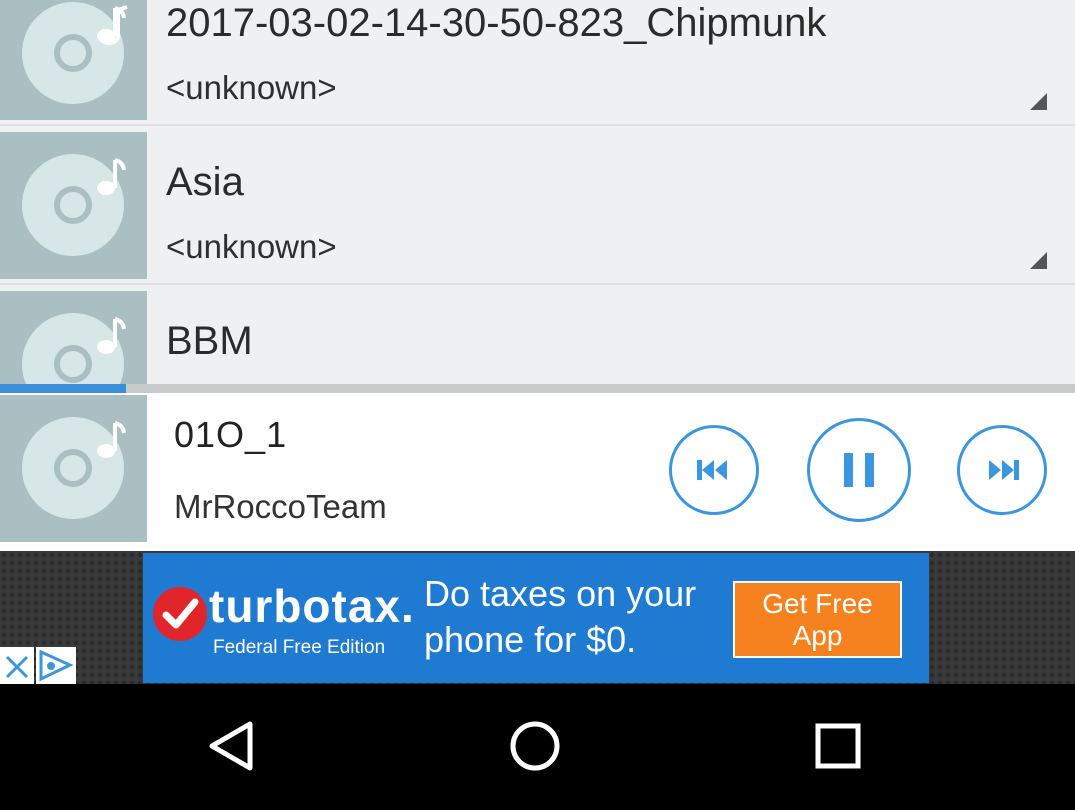 This screenshot has width=1075, height=810. I want to click on next-button, so click(1002, 470).